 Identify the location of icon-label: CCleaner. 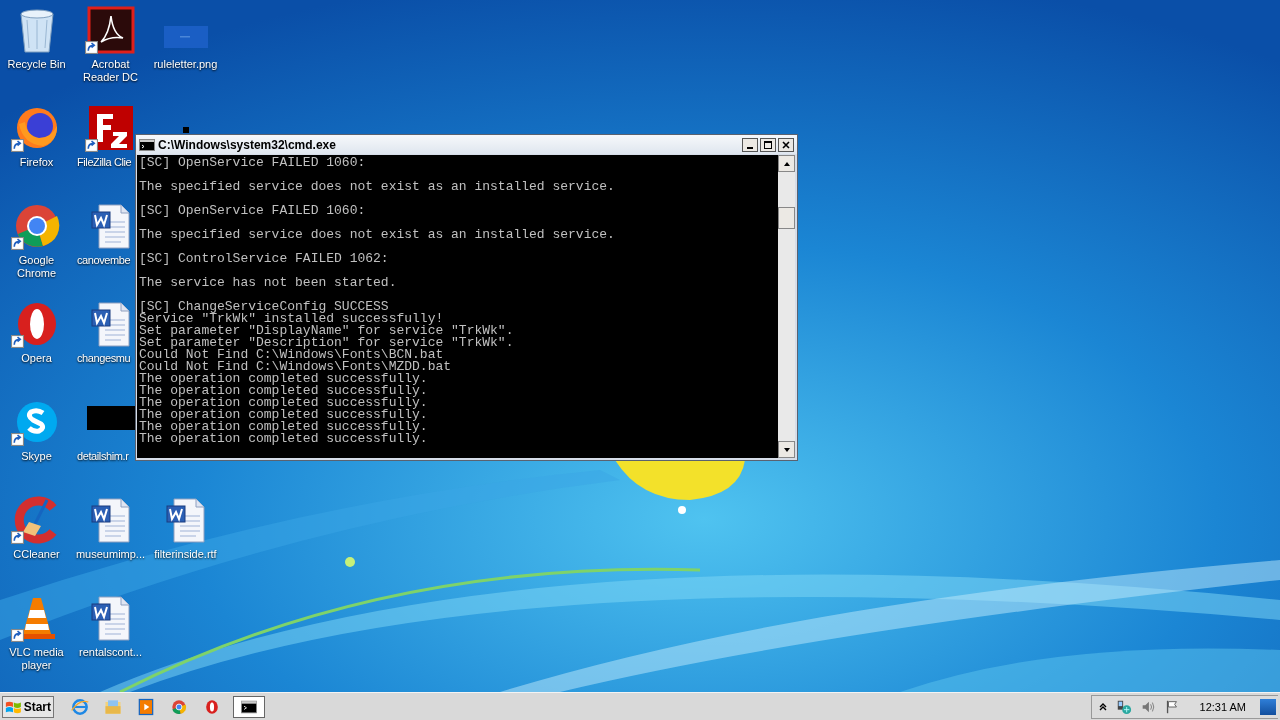
(36, 554).